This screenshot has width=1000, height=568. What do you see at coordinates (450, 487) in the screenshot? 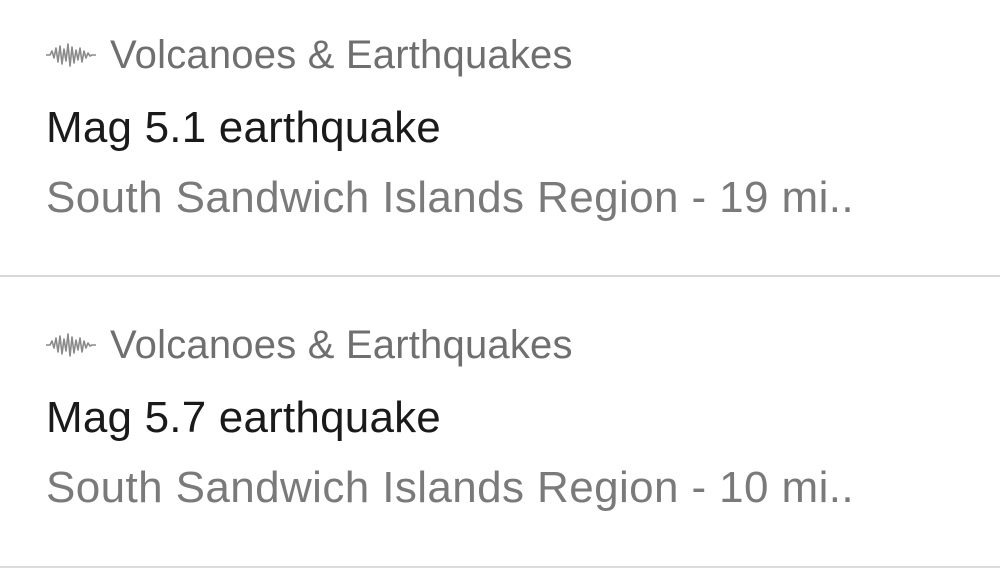
I see `notification-text: South Sandwich Islands Region - 10 mi..` at bounding box center [450, 487].